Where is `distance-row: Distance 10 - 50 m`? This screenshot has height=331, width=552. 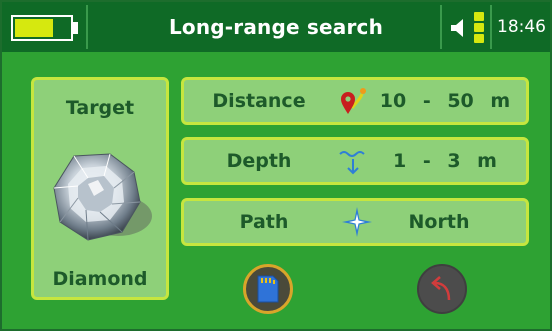 distance-row: Distance 10 - 50 m is located at coordinates (355, 101).